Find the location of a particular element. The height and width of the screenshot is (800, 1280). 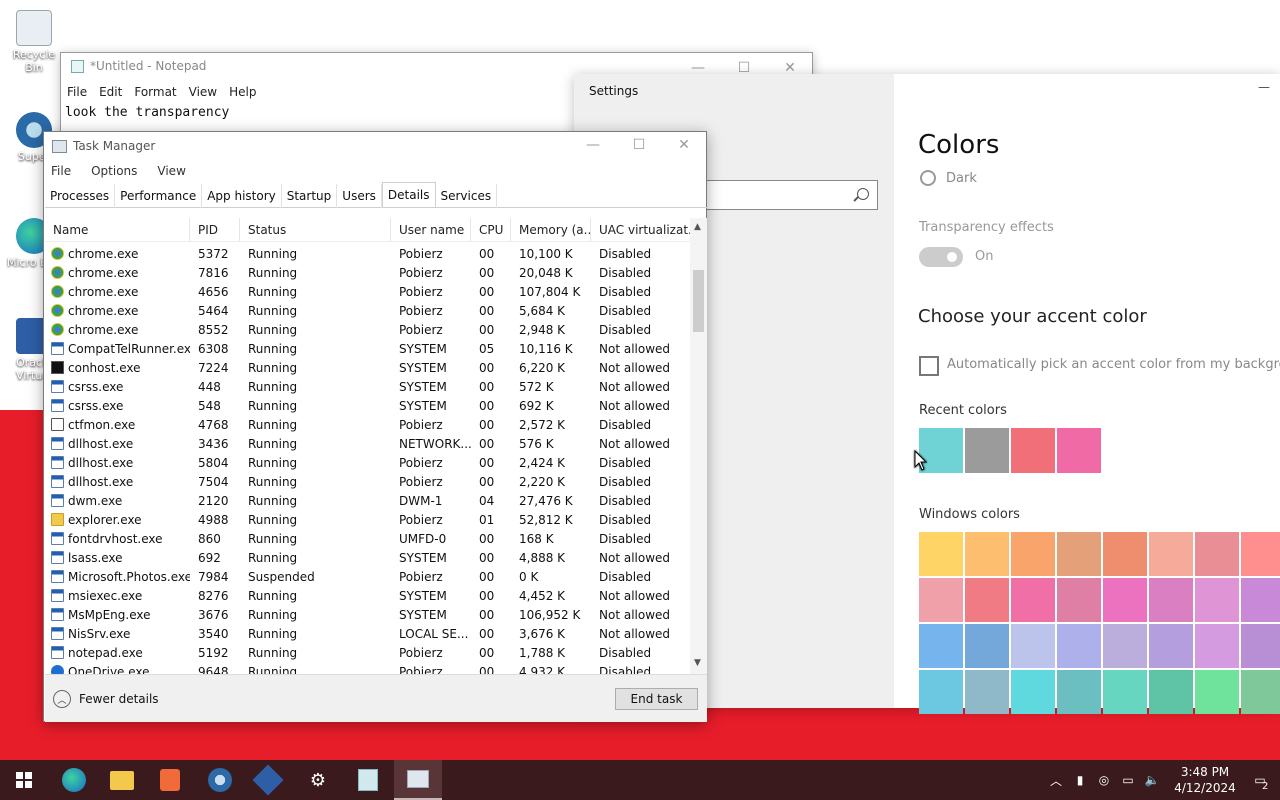

column-header-user: User name is located at coordinates (431, 229).